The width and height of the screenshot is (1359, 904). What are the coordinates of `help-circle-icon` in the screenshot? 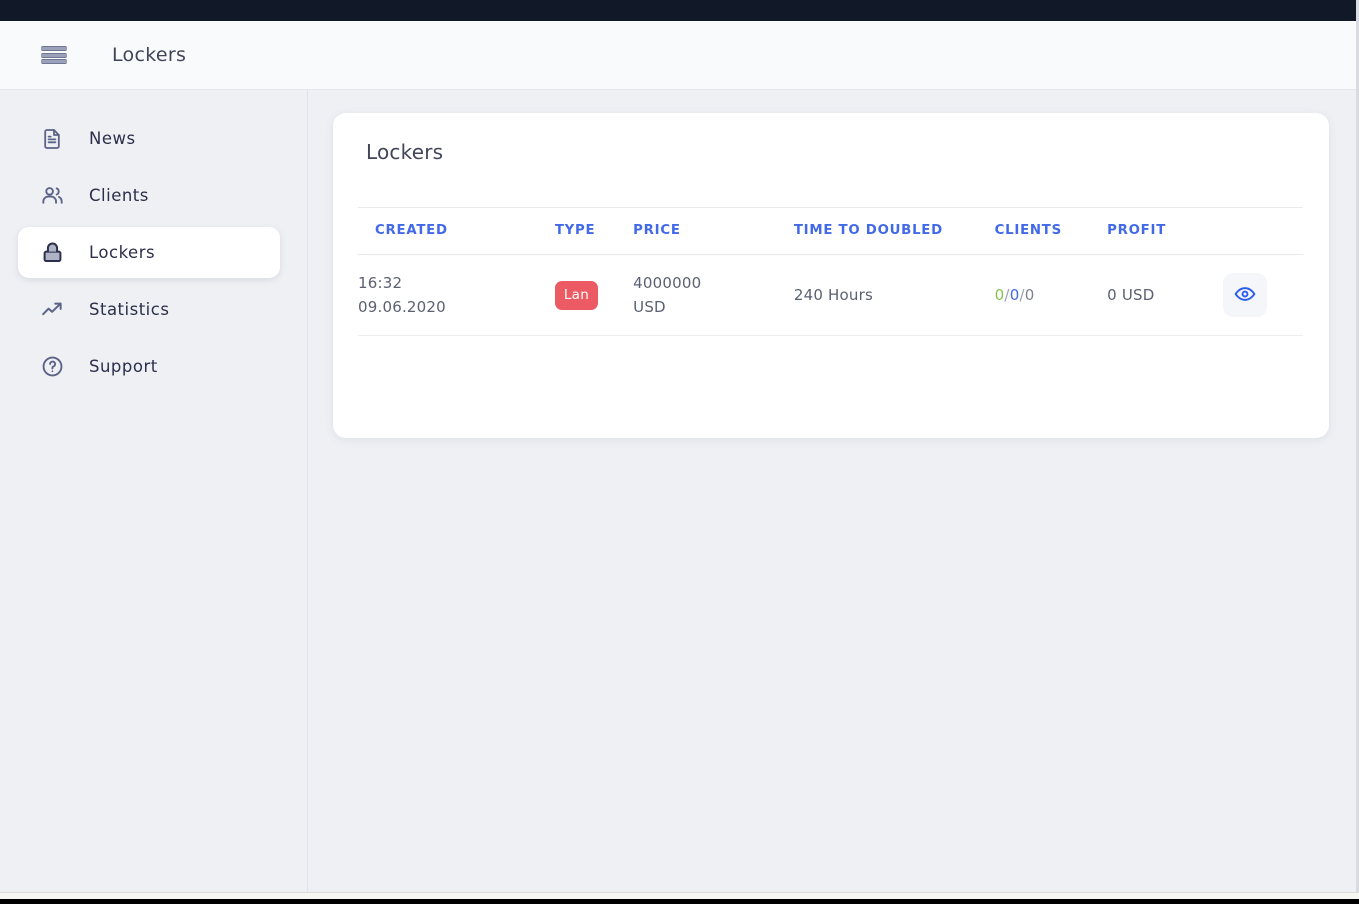 It's located at (52, 367).